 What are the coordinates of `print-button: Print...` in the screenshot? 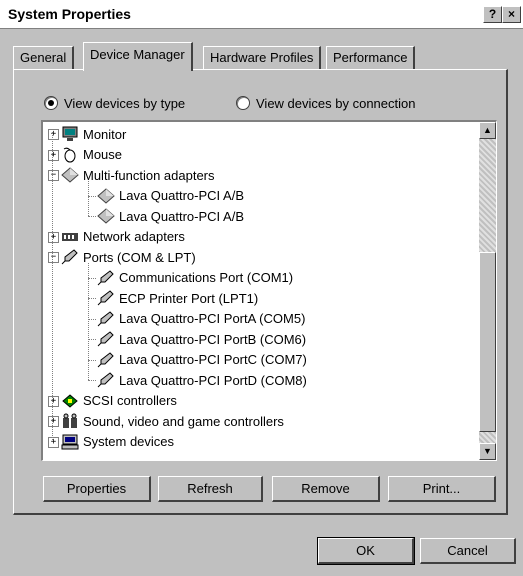 It's located at (442, 489).